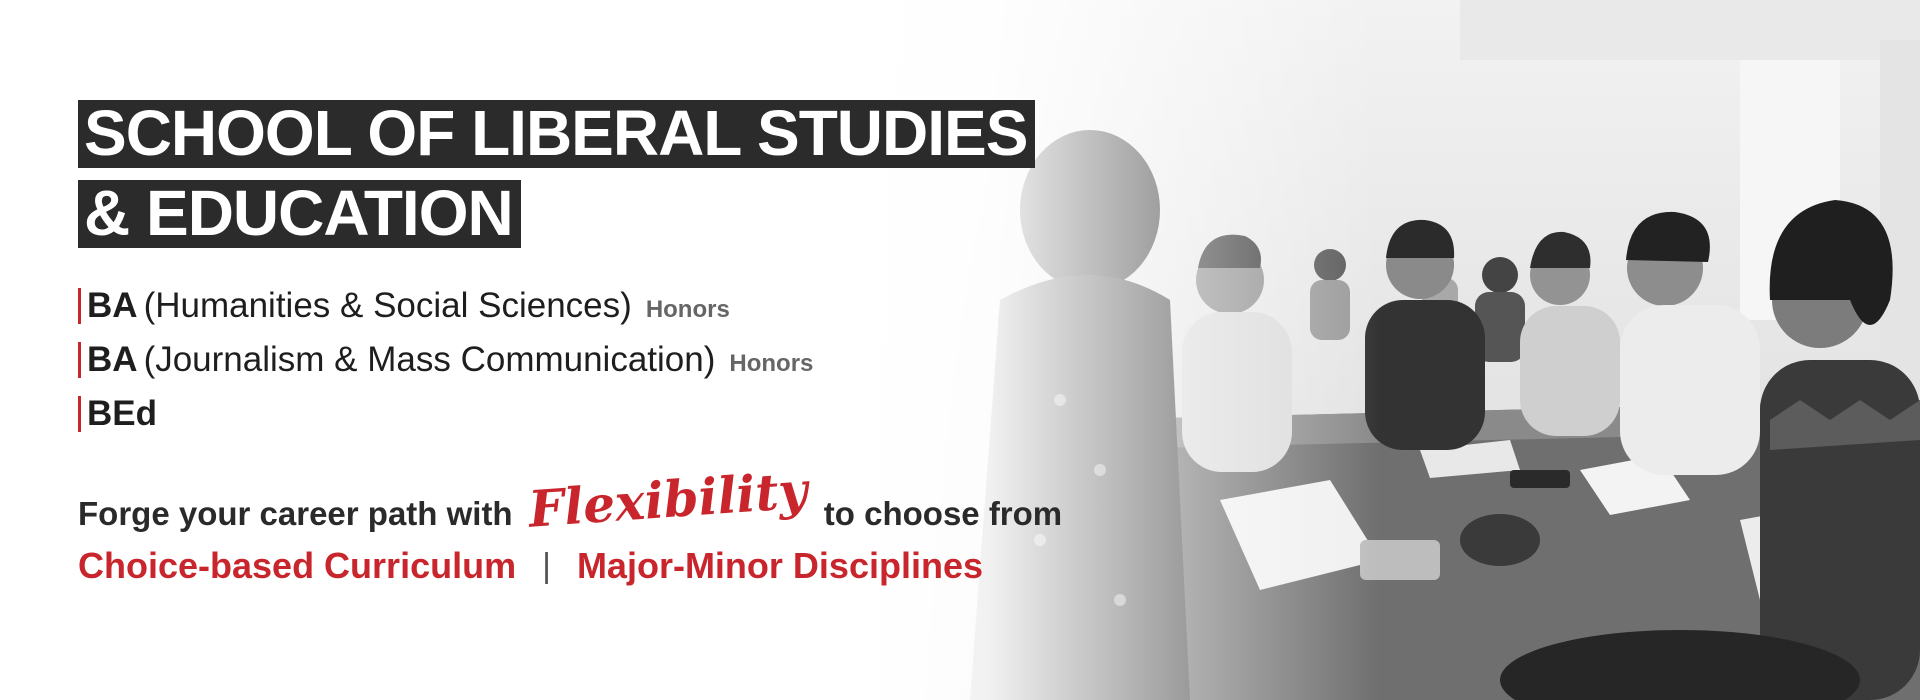  What do you see at coordinates (557, 134) in the screenshot?
I see `title-line-1: SCHOOL OF LIBERAL STUDIES` at bounding box center [557, 134].